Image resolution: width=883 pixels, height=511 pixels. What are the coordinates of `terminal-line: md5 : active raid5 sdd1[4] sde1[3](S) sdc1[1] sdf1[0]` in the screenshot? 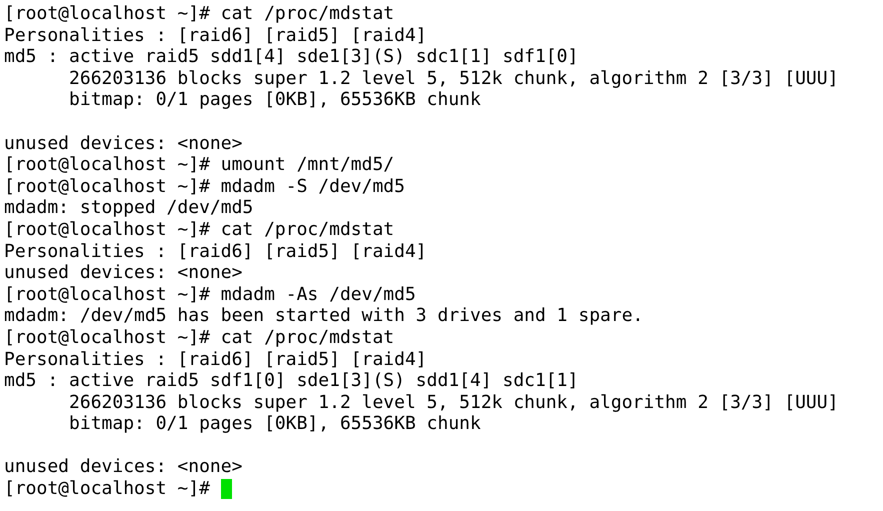 It's located at (291, 57).